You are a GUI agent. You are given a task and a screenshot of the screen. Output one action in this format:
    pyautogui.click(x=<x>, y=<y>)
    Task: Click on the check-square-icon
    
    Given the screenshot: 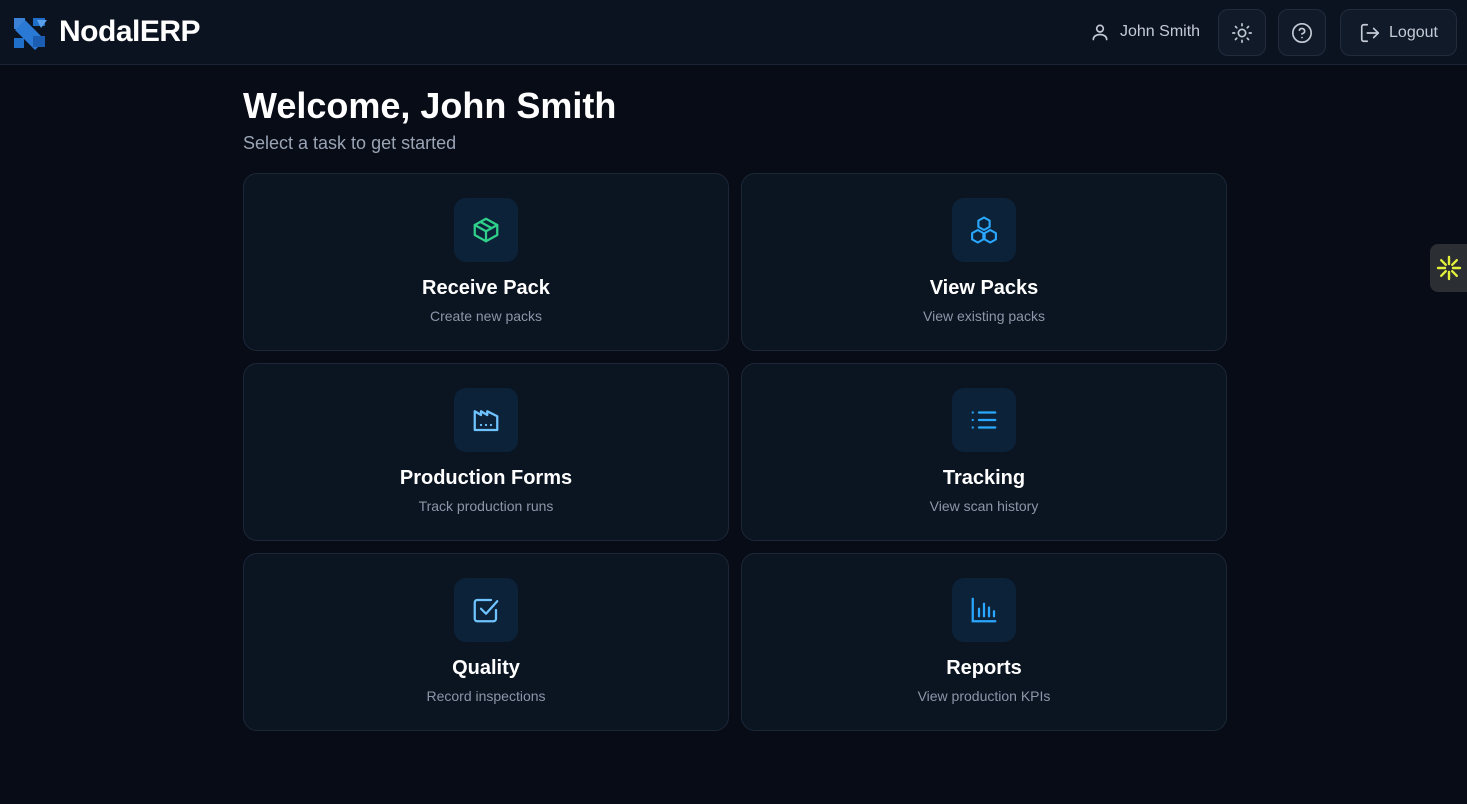 What is the action you would take?
    pyautogui.click(x=486, y=610)
    